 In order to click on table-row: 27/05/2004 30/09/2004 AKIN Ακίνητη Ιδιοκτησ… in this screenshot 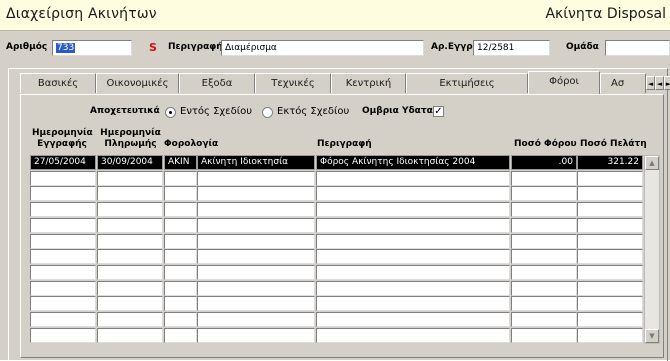, I will do `click(321, 162)`.